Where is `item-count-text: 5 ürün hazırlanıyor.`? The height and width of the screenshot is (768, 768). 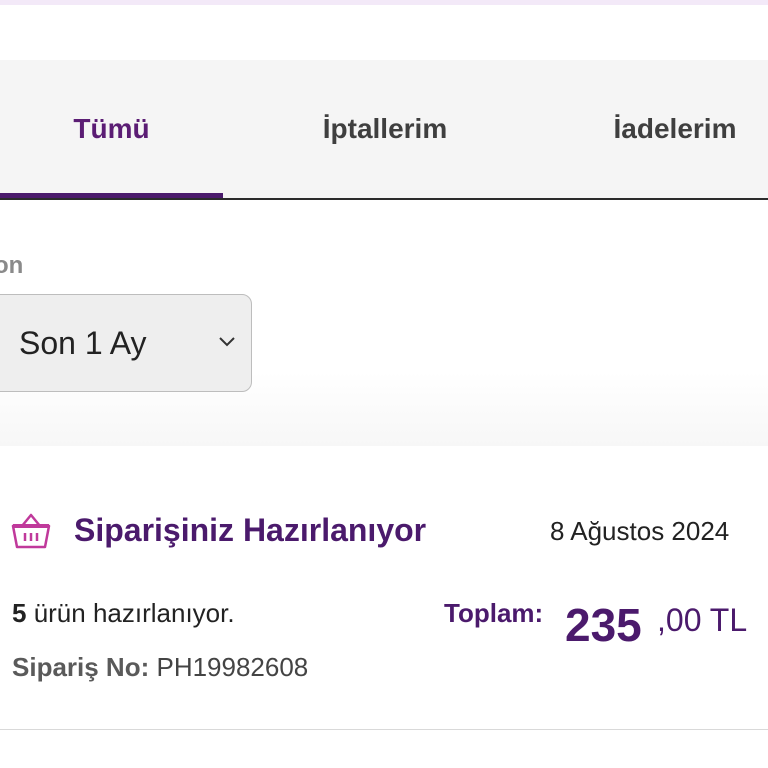
item-count-text: 5 ürün hazırlanıyor. is located at coordinates (123, 613).